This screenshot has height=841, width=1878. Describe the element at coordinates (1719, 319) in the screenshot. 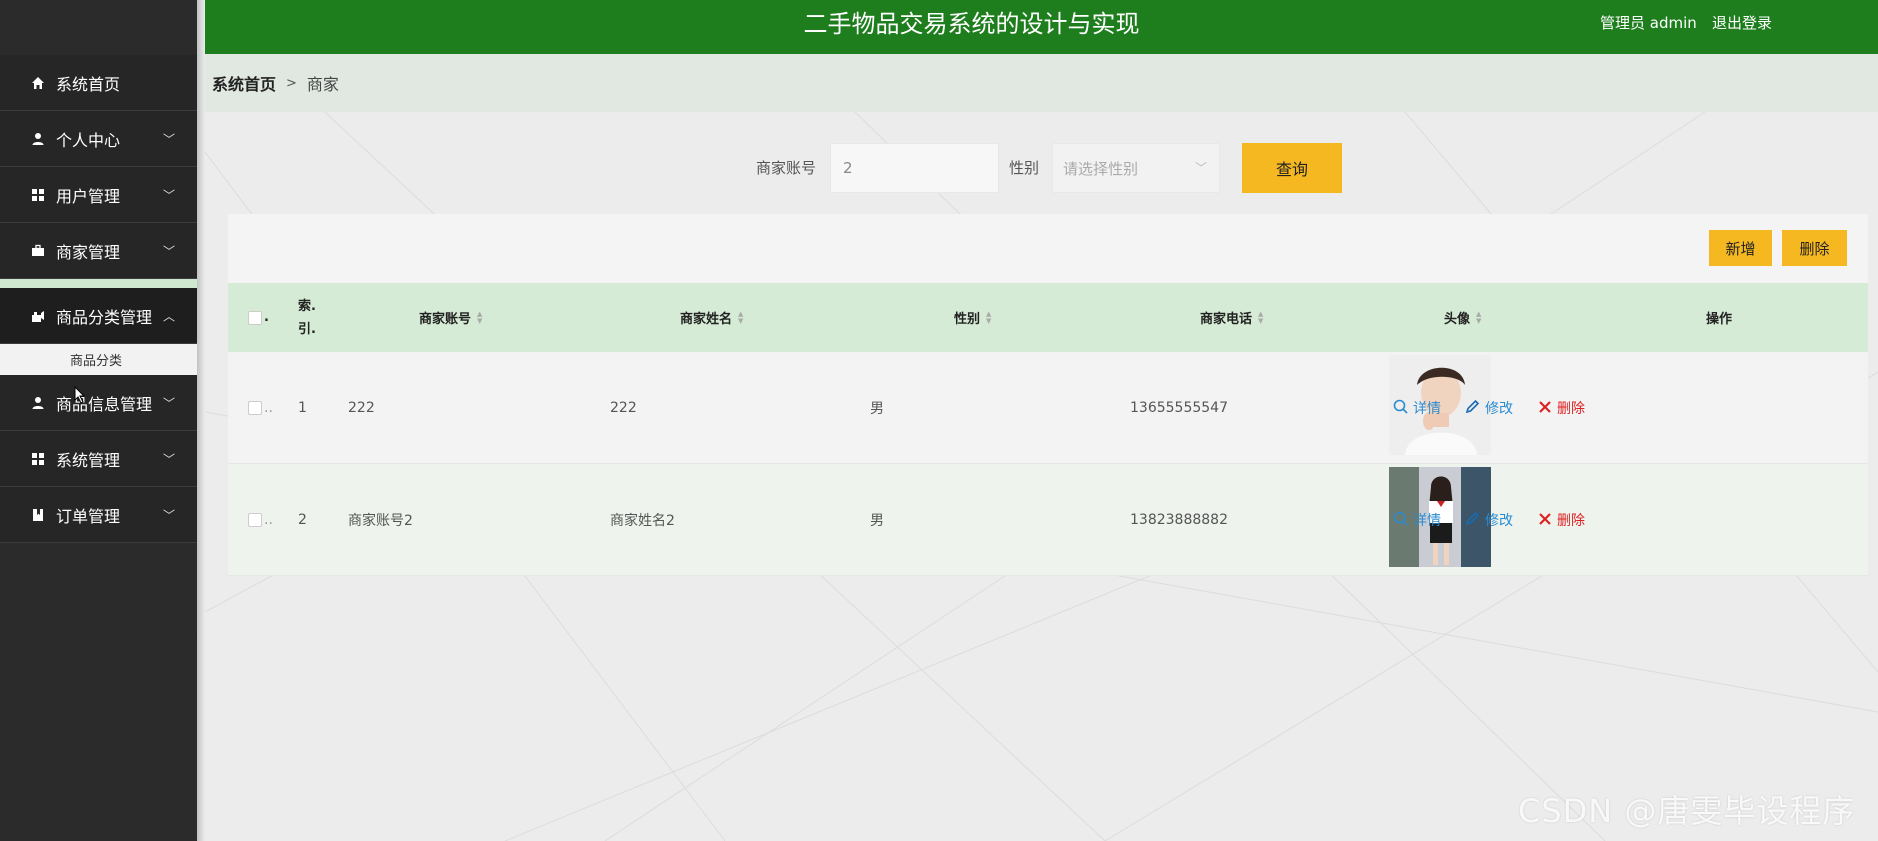

I see `col-actions: 操作` at that location.